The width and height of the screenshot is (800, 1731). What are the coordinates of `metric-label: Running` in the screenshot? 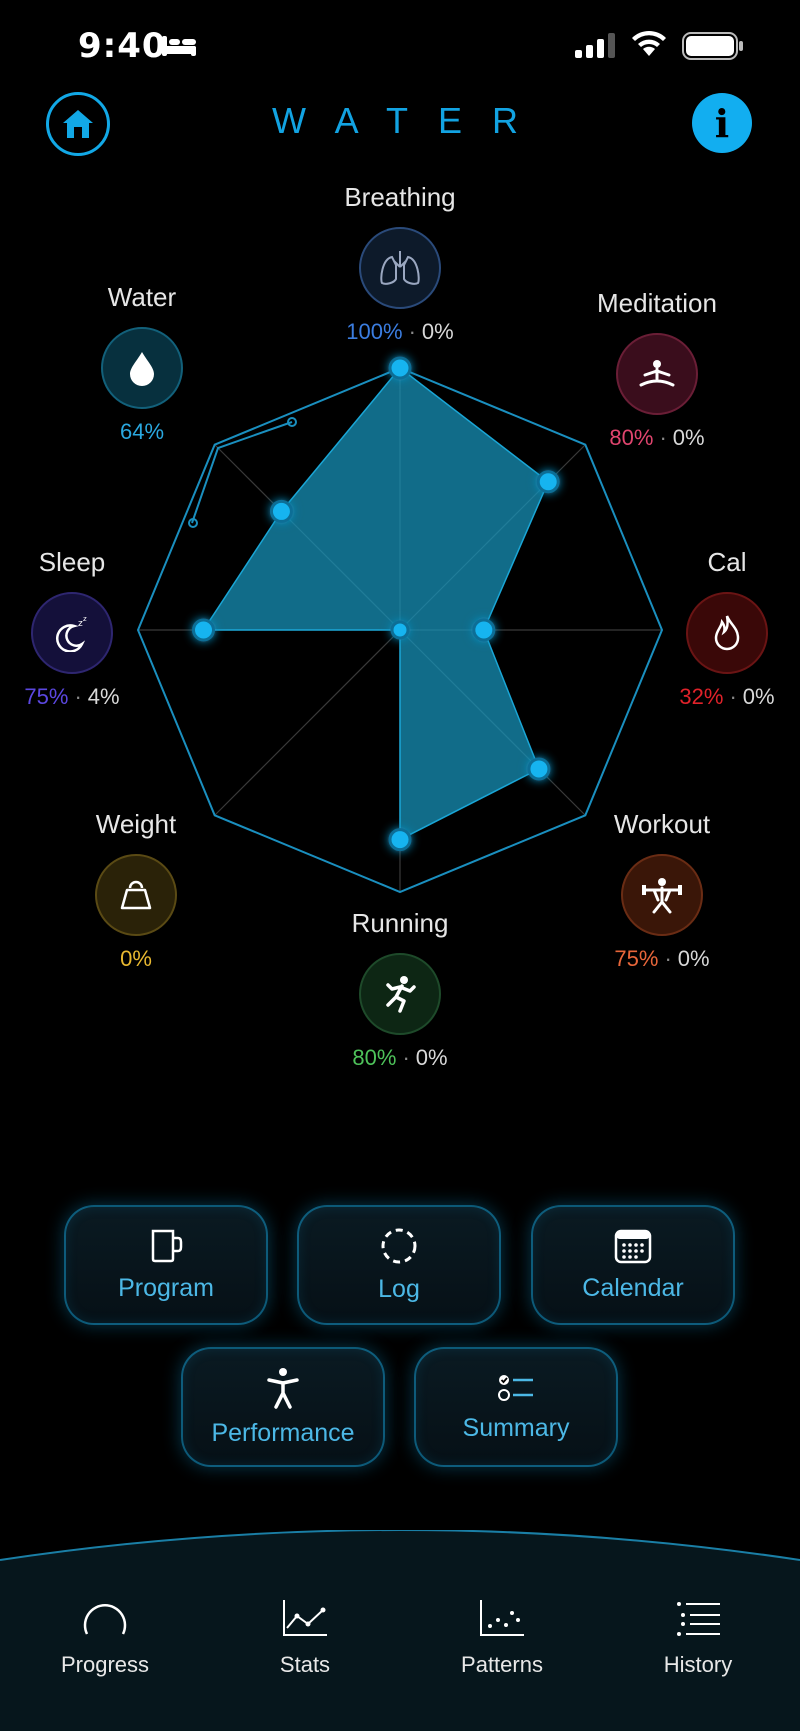 It's located at (400, 923).